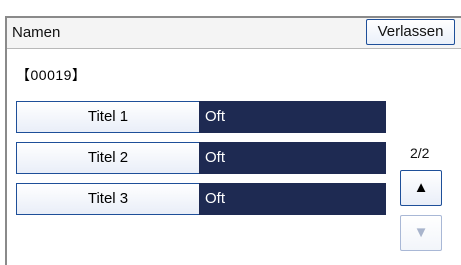 The height and width of the screenshot is (265, 461). I want to click on title-3-button: Titel 3, so click(107, 199).